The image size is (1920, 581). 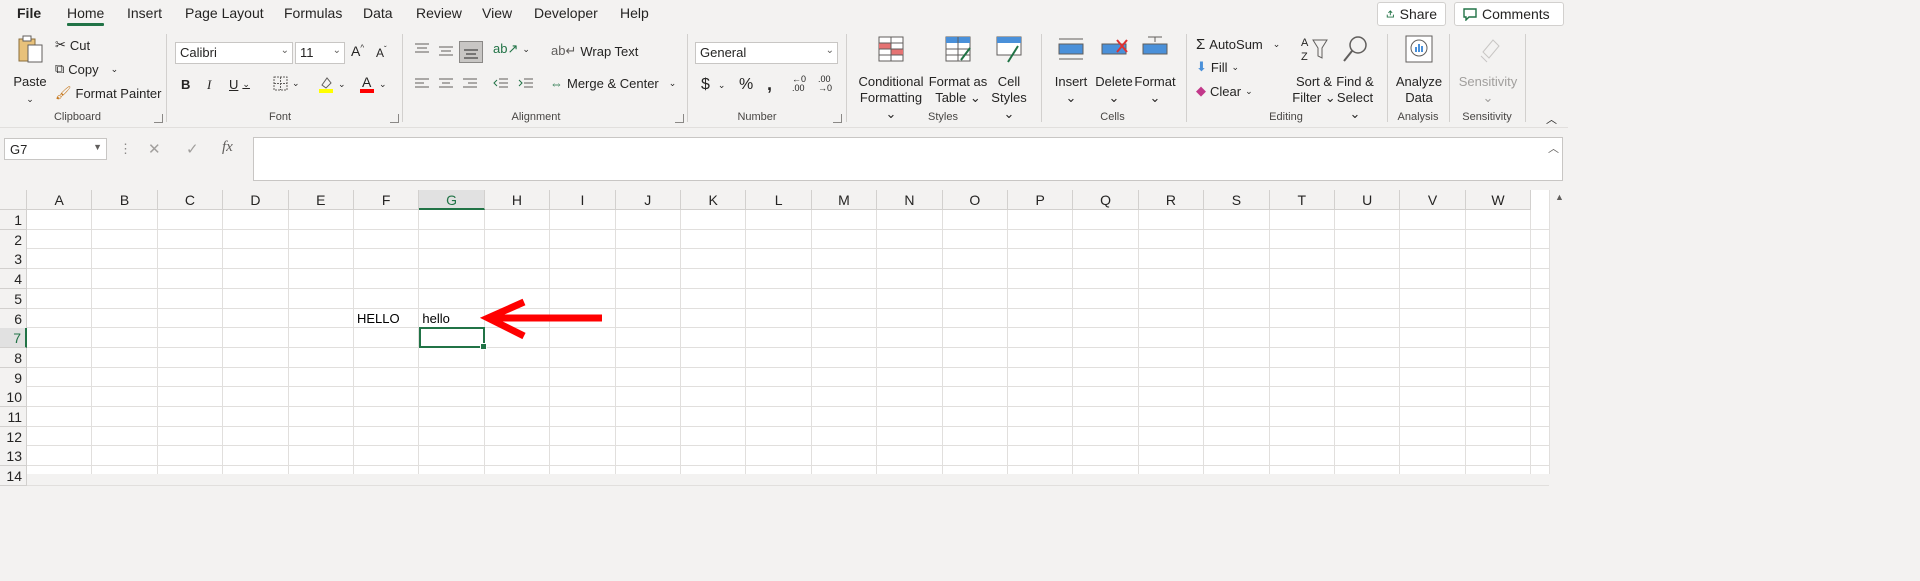 I want to click on increase-decimal-button: ←0.00, so click(x=799, y=84).